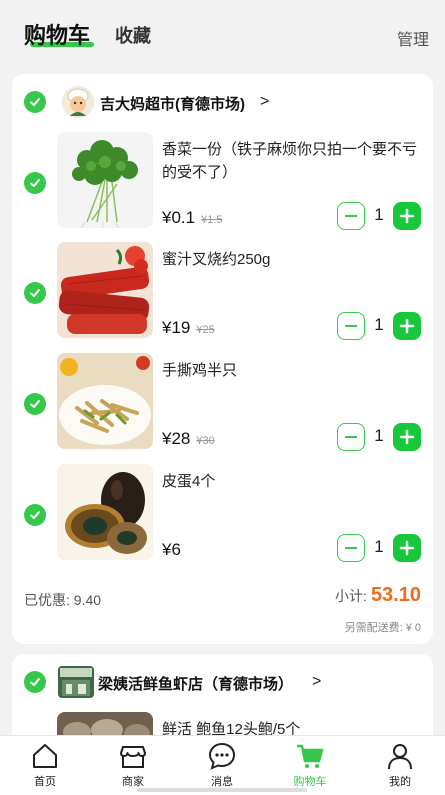  I want to click on product-price: ¥0.1 ¥1.5, so click(192, 218).